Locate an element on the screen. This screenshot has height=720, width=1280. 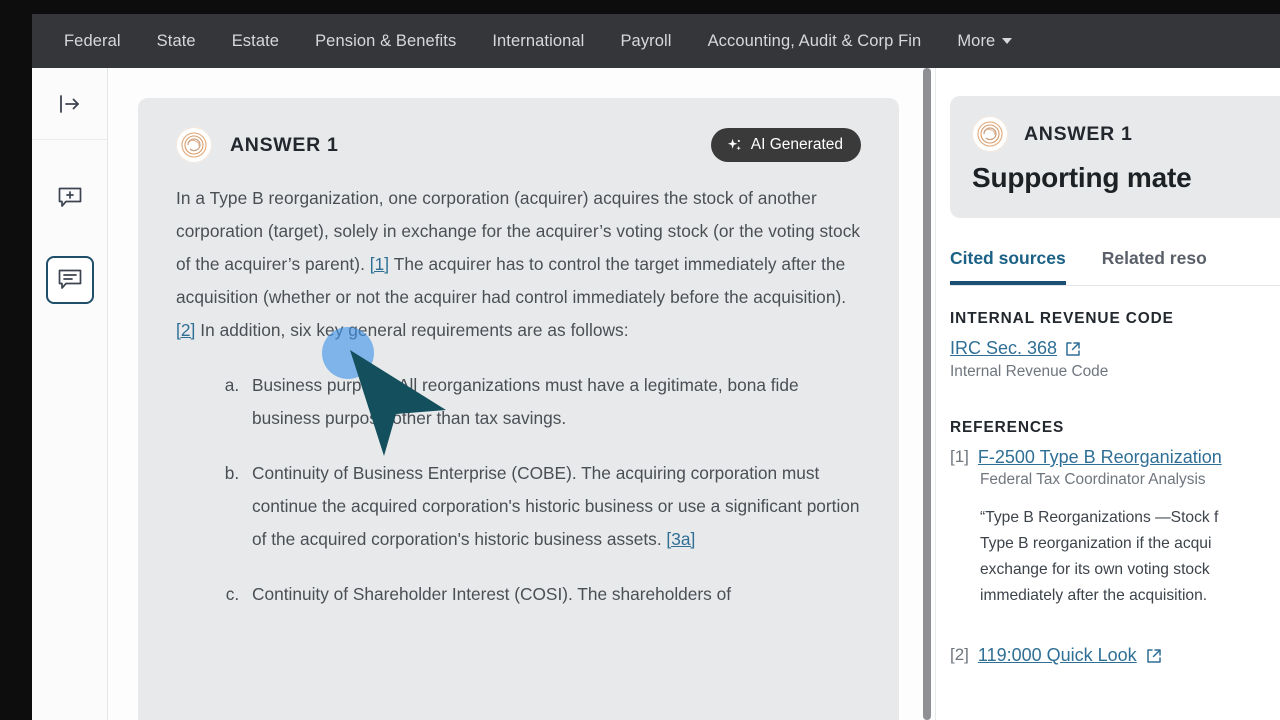
reference-quote-line: “Type B Reorganizations —Stock f is located at coordinates (1099, 517).